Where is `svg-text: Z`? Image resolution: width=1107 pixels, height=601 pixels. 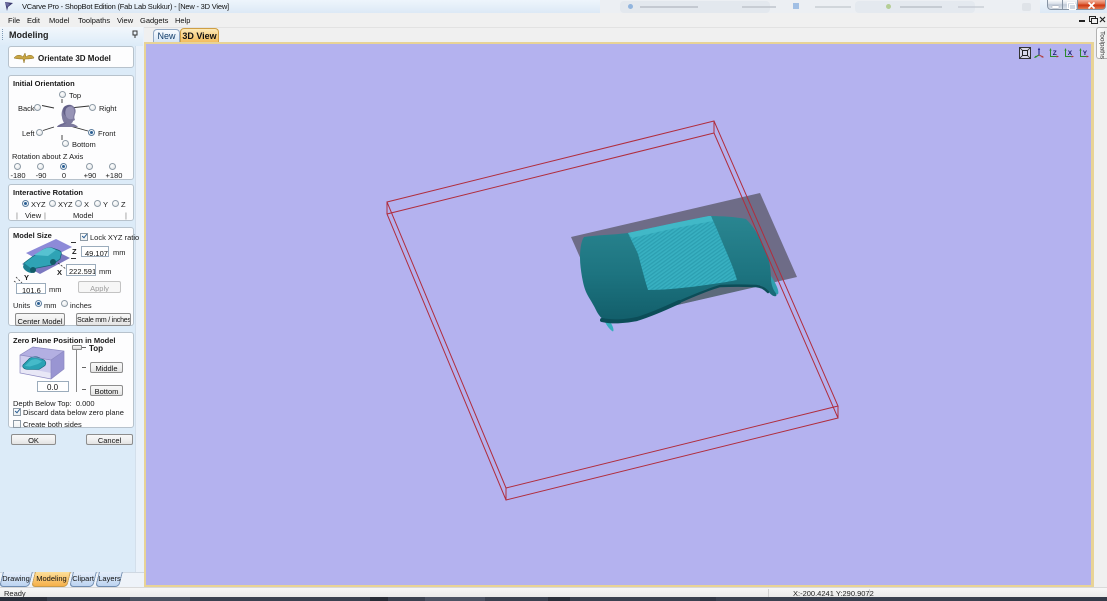
svg-text: Z is located at coordinates (1055, 53).